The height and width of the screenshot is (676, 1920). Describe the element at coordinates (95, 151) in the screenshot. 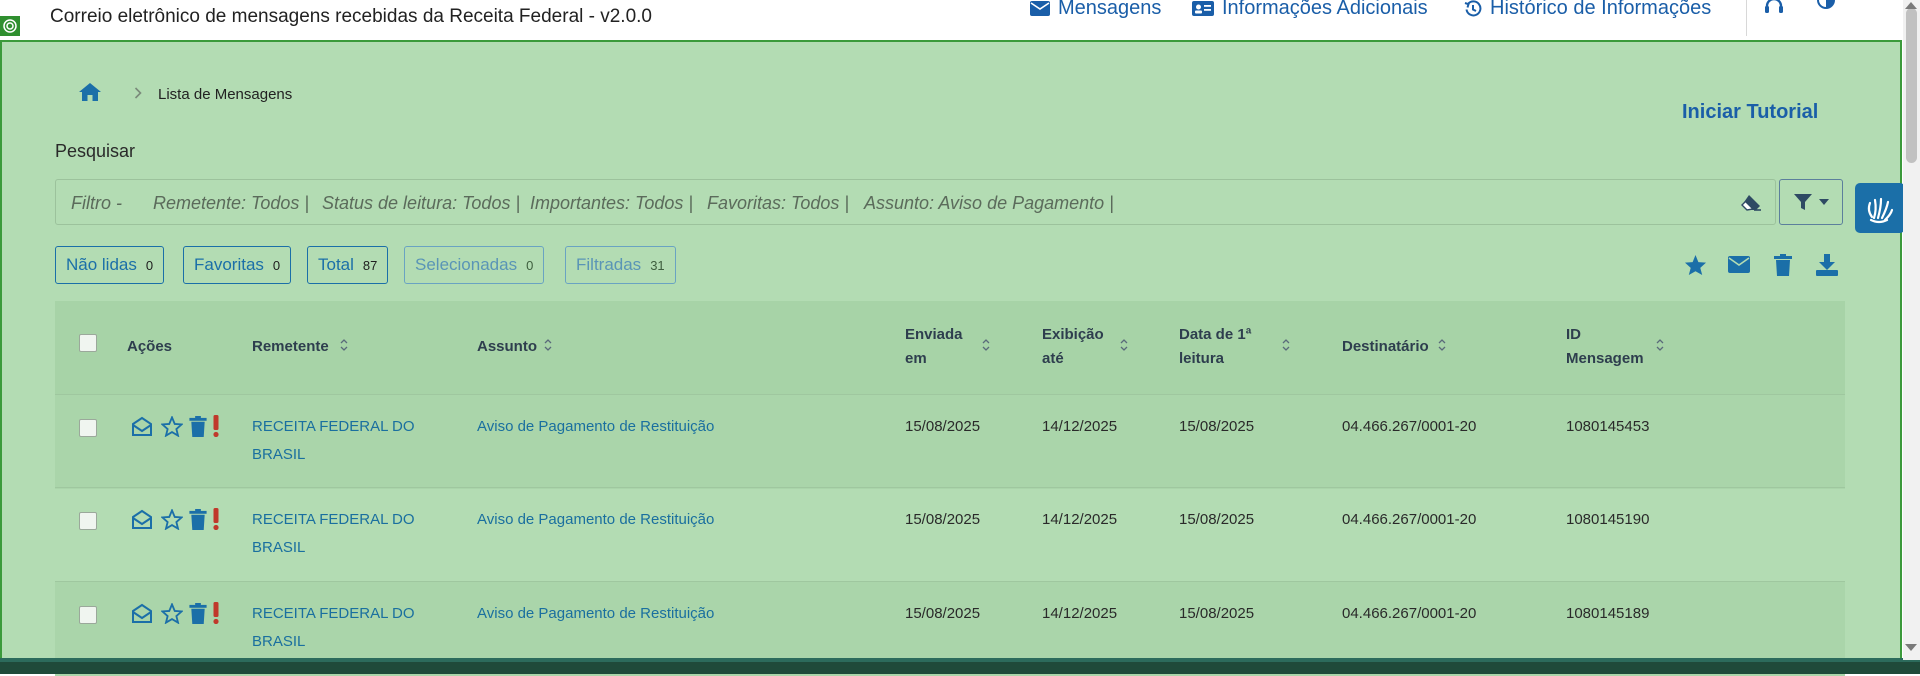

I see `search-heading: Pesquisar` at that location.